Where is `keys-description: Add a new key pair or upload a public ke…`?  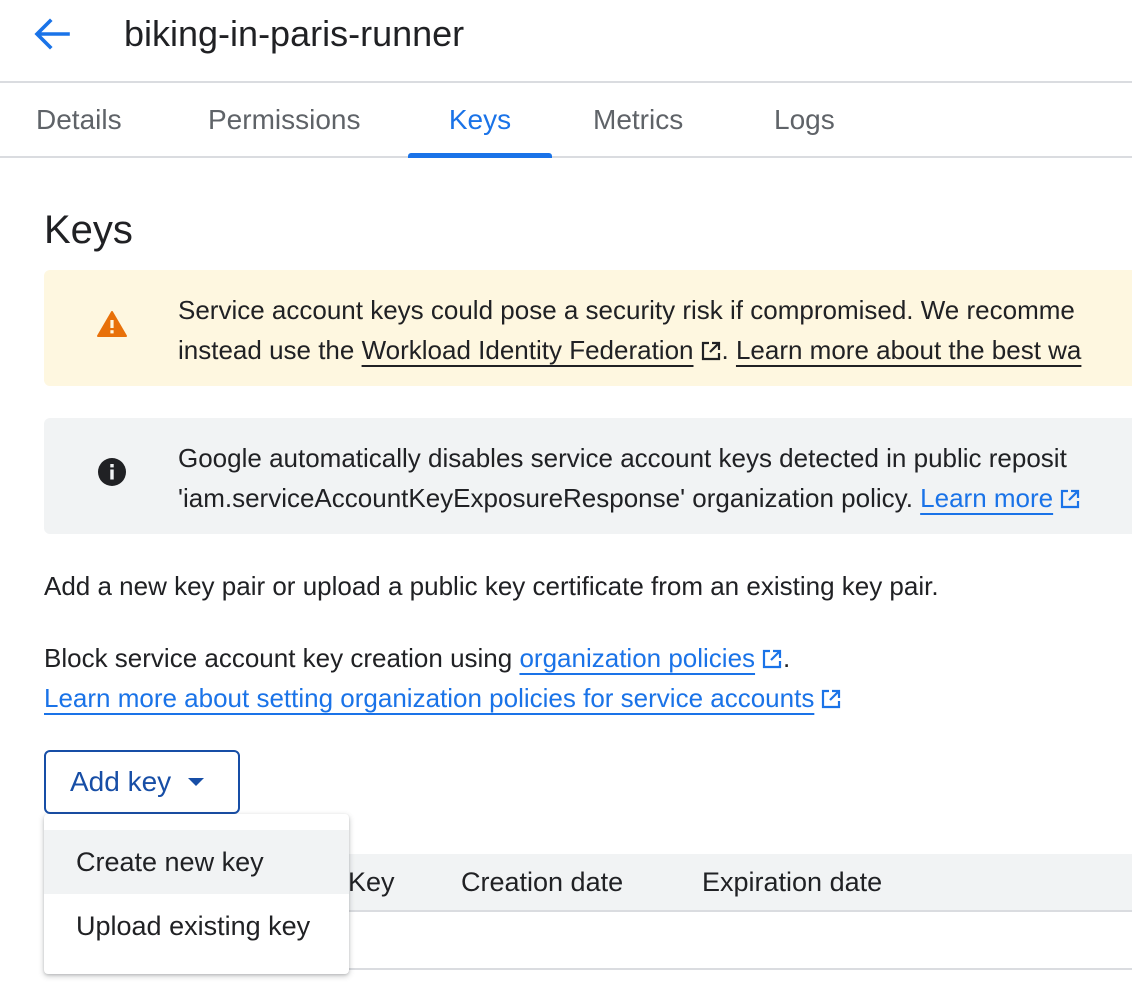 keys-description: Add a new key pair or upload a public ke… is located at coordinates (491, 586).